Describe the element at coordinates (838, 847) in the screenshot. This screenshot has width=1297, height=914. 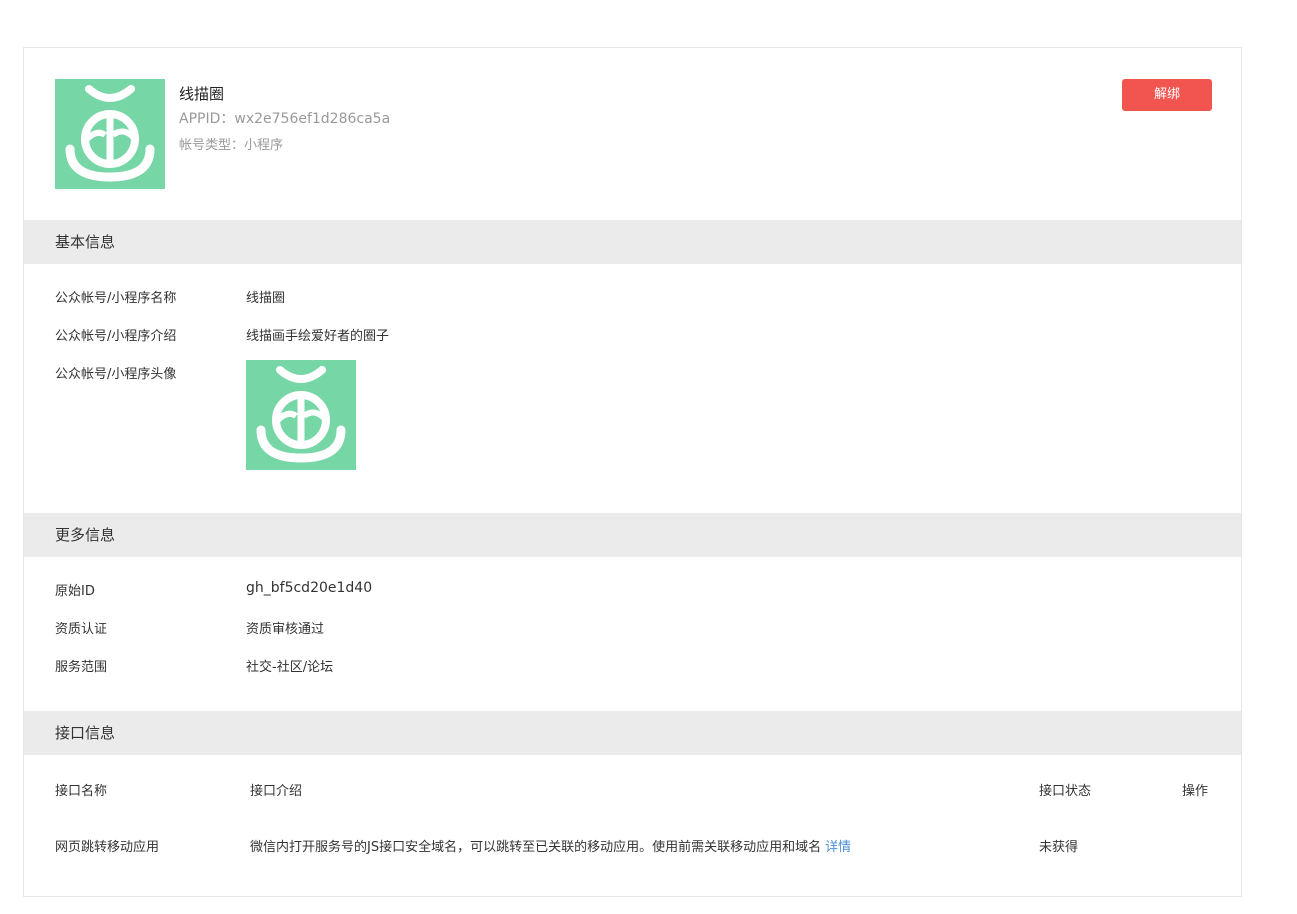
I see `details-link: 详情` at that location.